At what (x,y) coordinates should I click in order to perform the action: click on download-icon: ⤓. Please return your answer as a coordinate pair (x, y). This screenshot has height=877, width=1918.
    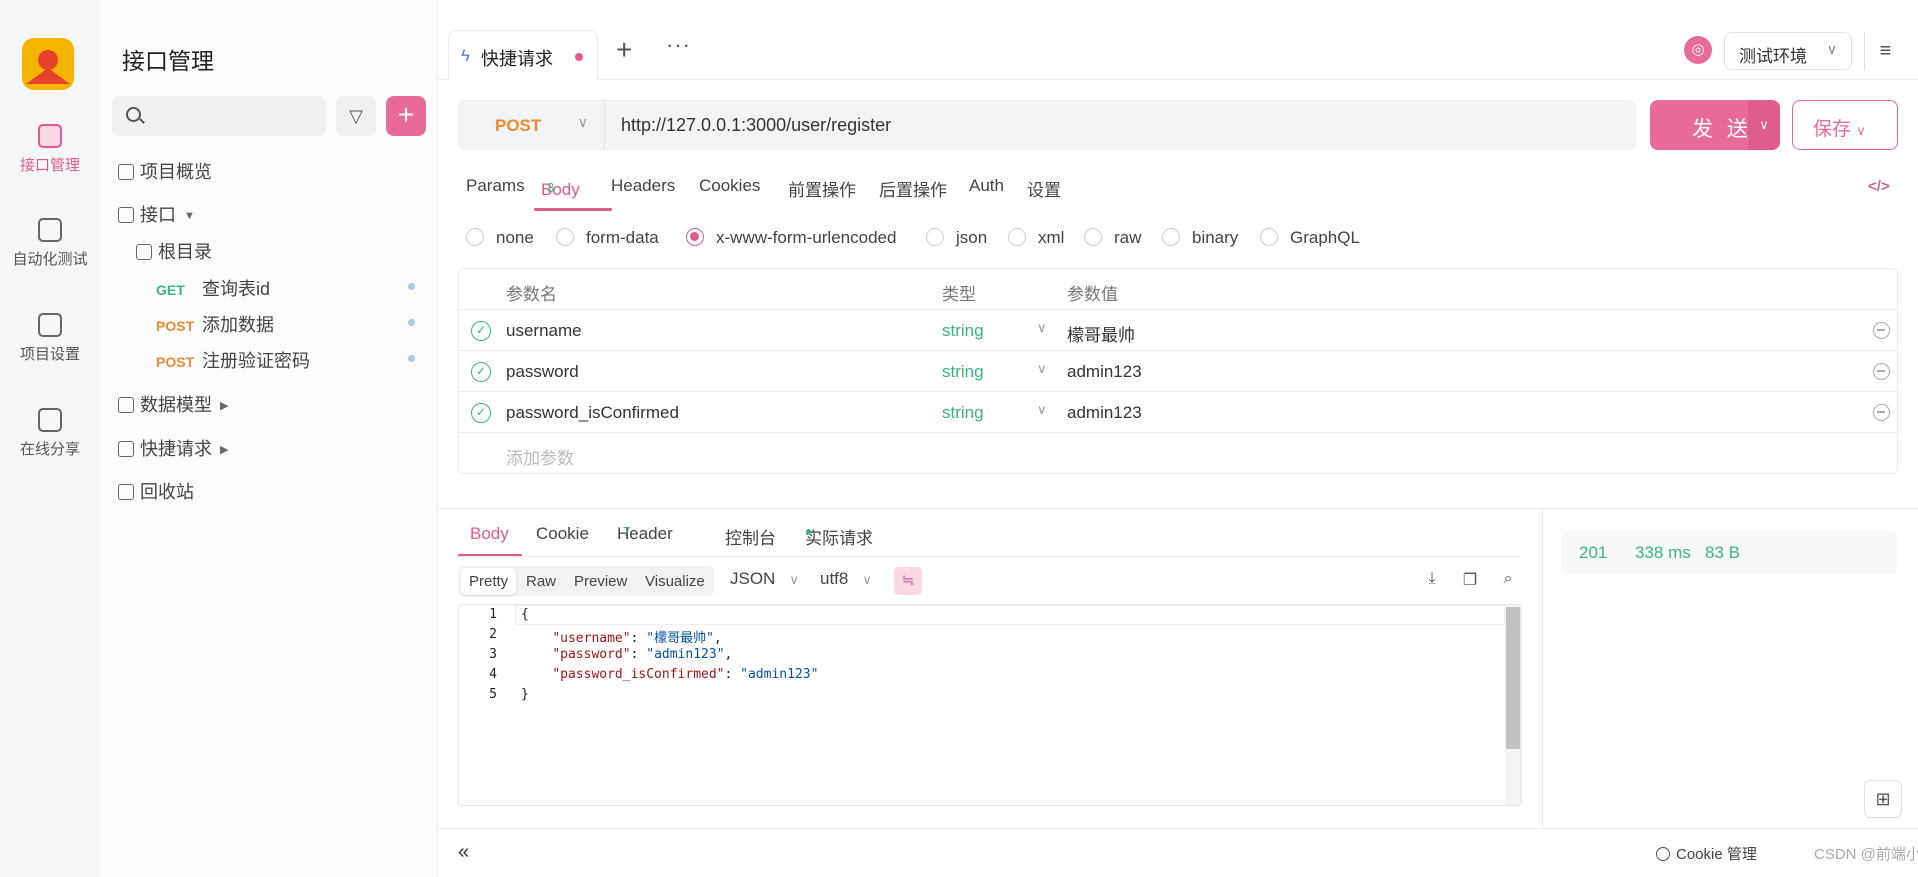
    Looking at the image, I should click on (1432, 580).